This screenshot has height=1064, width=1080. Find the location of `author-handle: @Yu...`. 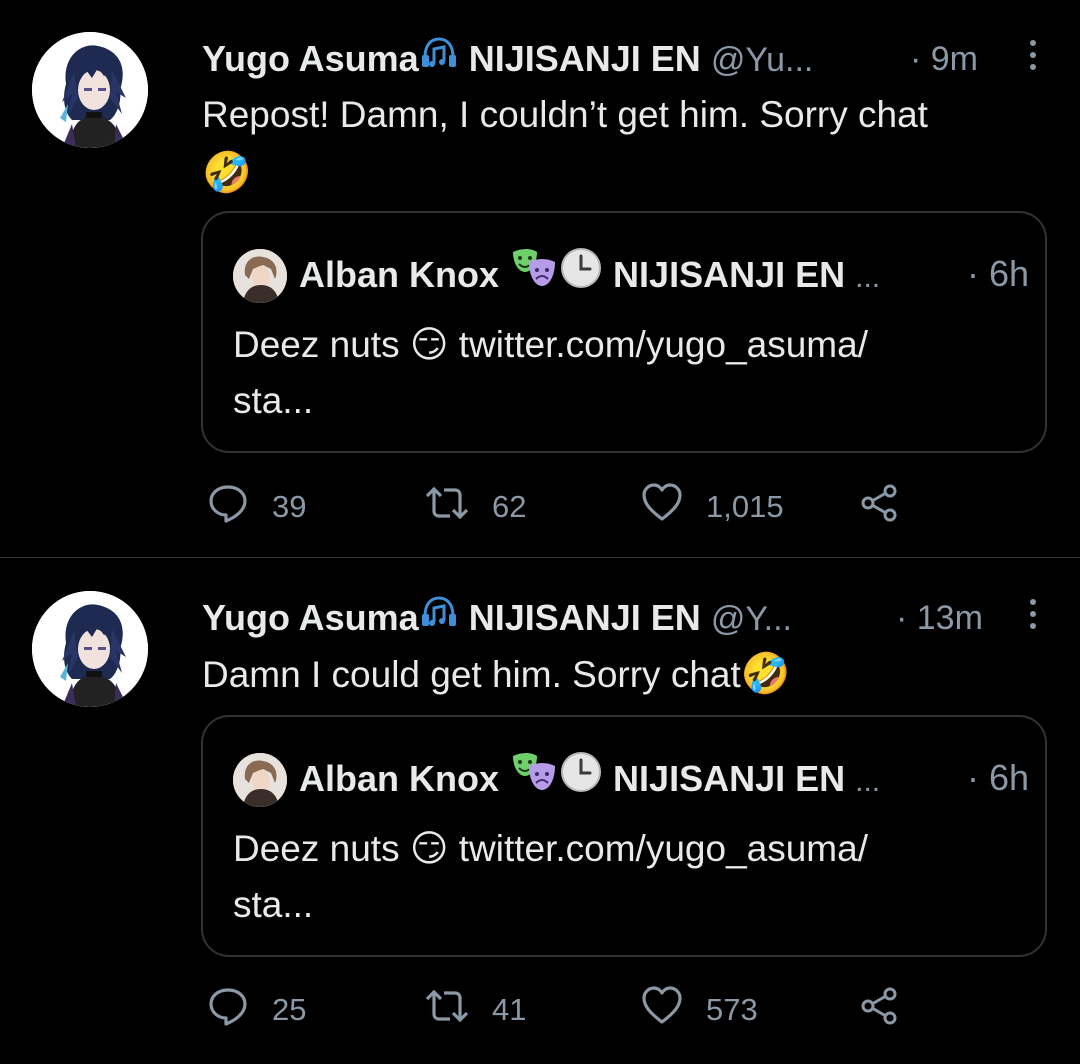

author-handle: @Yu... is located at coordinates (762, 60).